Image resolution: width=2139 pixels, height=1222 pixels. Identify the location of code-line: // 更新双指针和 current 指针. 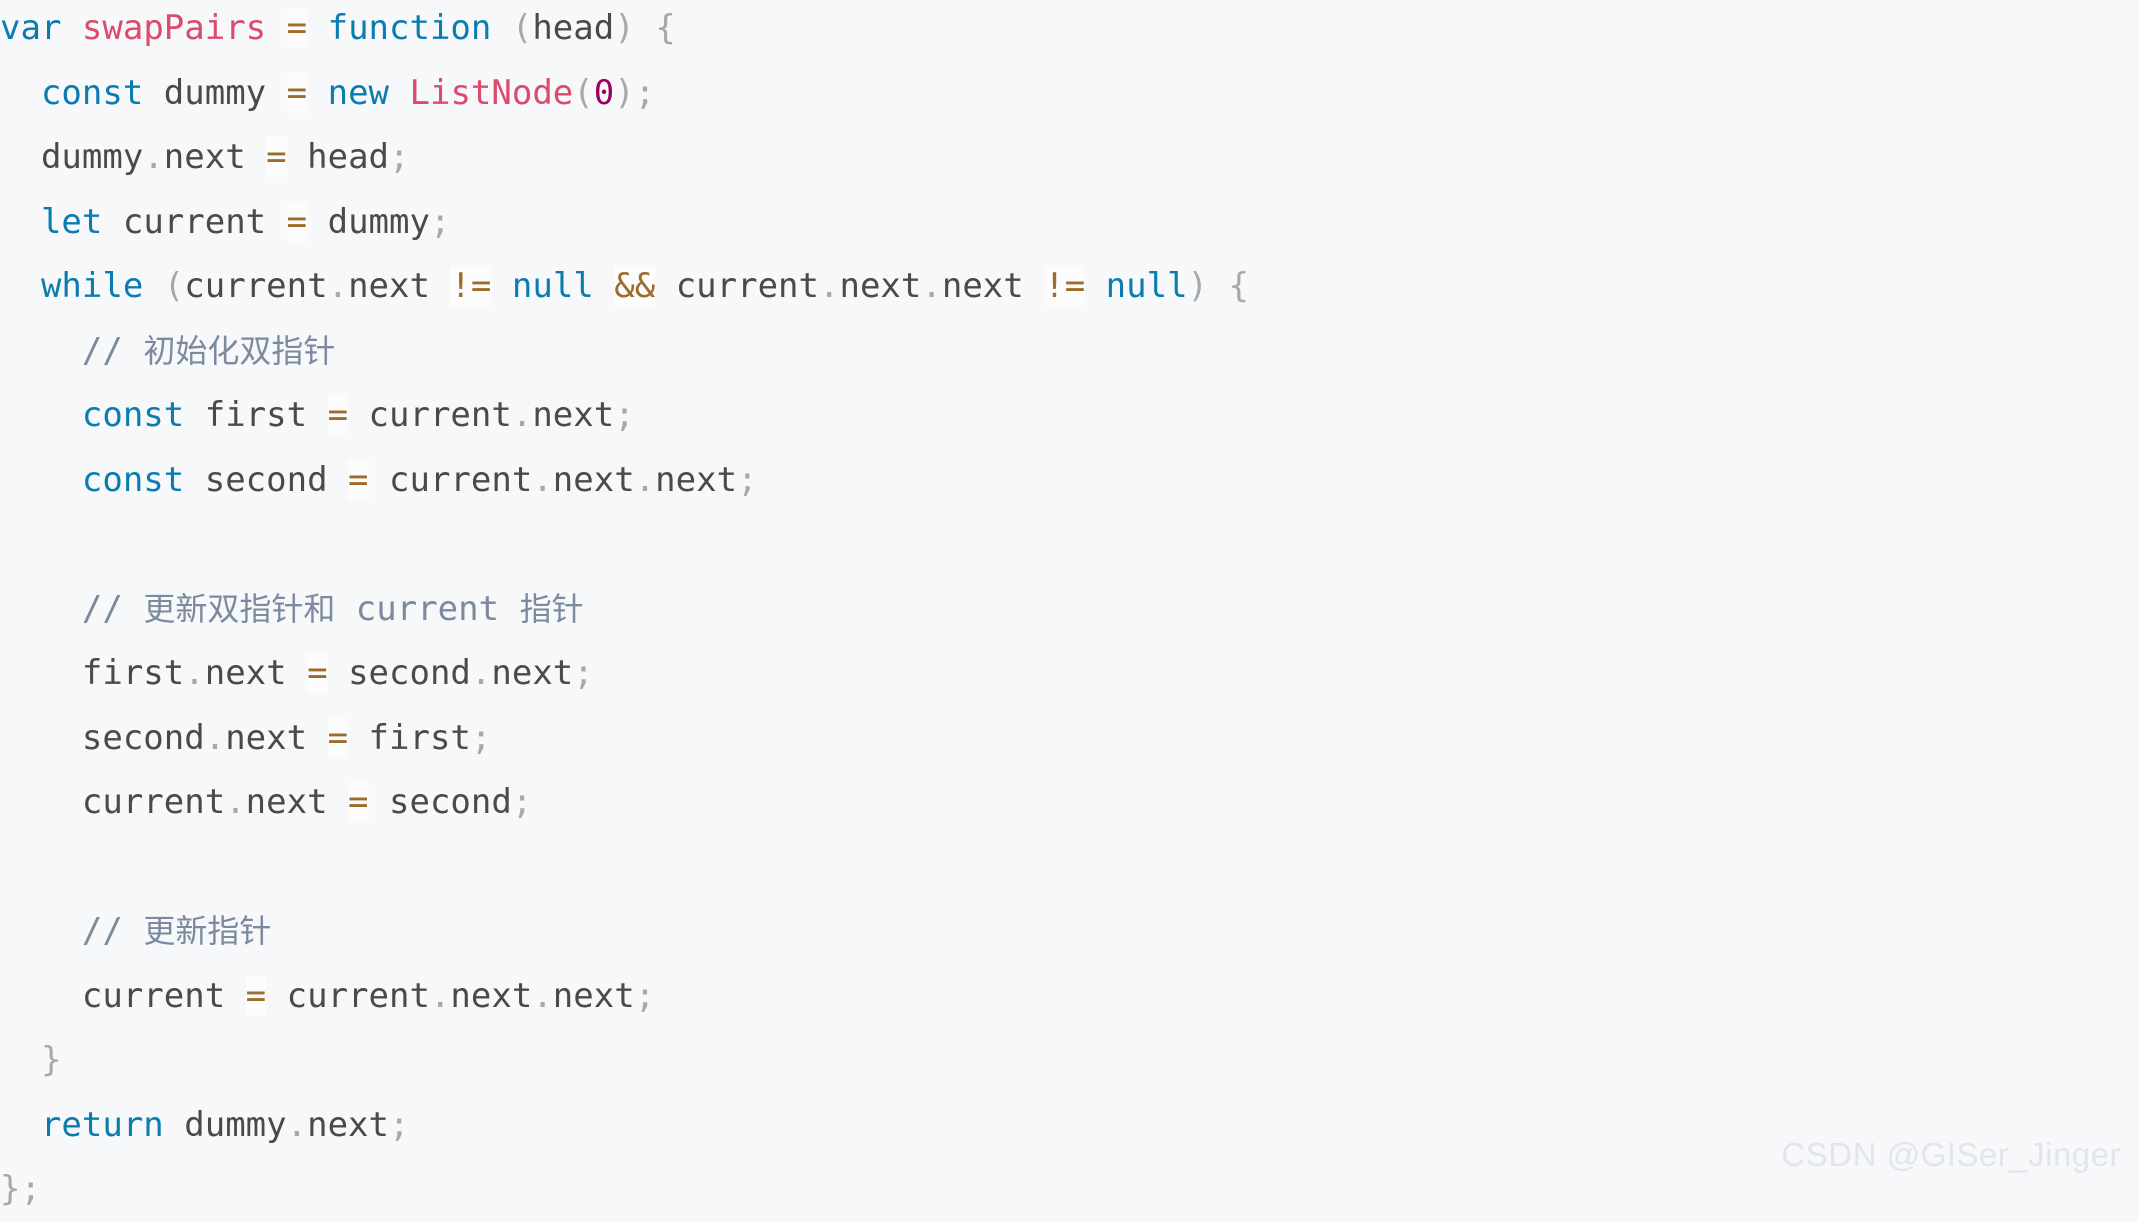
(624, 609).